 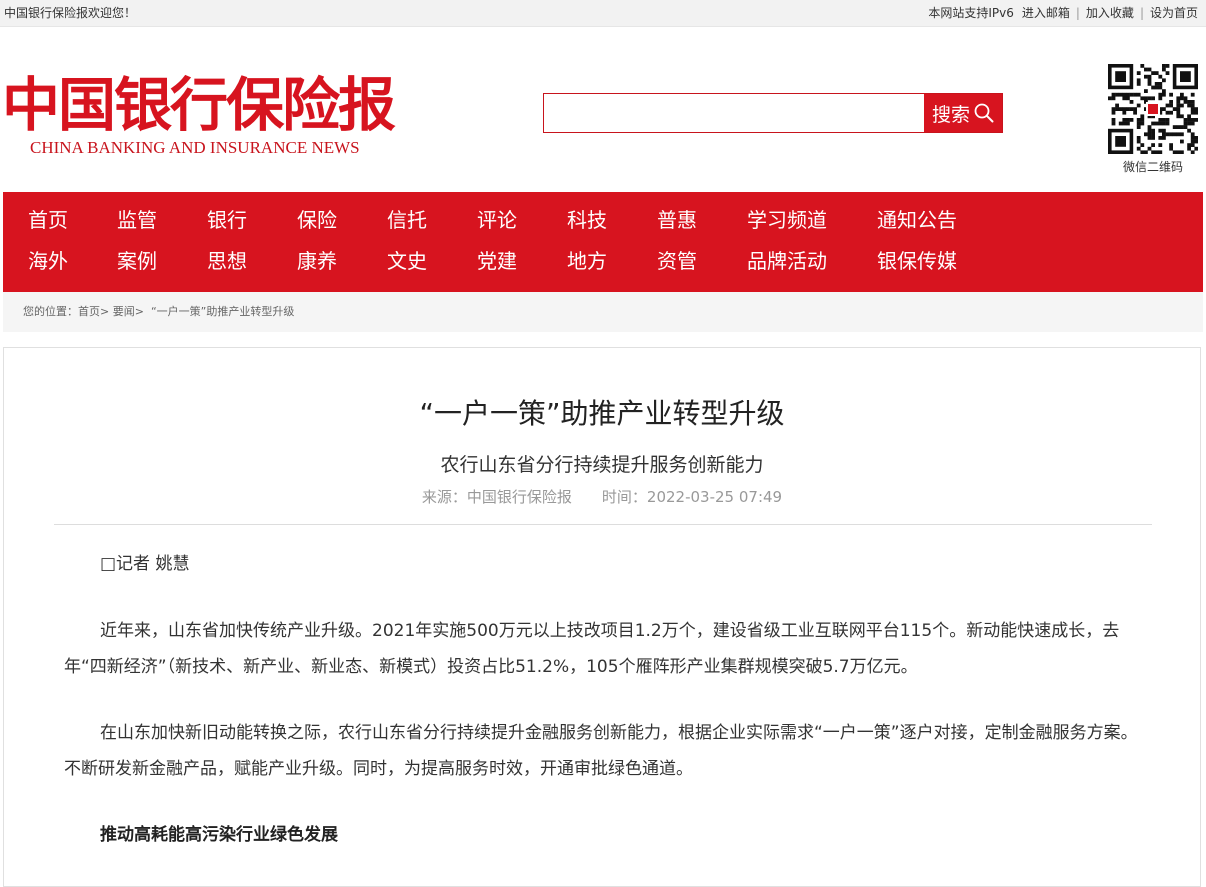 What do you see at coordinates (587, 220) in the screenshot?
I see `nav-item-technology: 科技` at bounding box center [587, 220].